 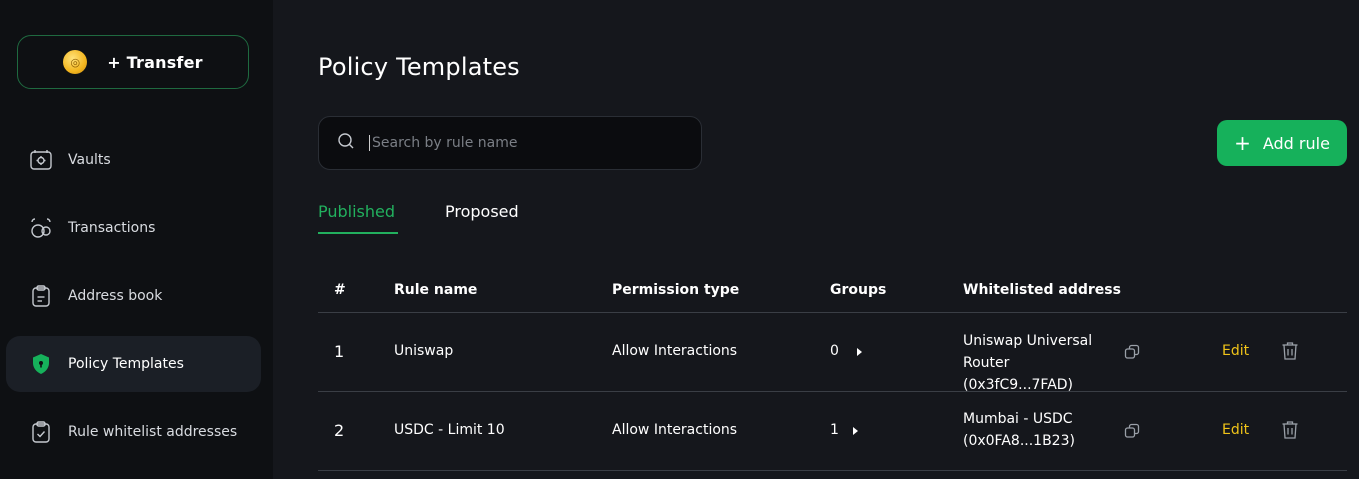 What do you see at coordinates (41, 160) in the screenshot?
I see `vault-icon` at bounding box center [41, 160].